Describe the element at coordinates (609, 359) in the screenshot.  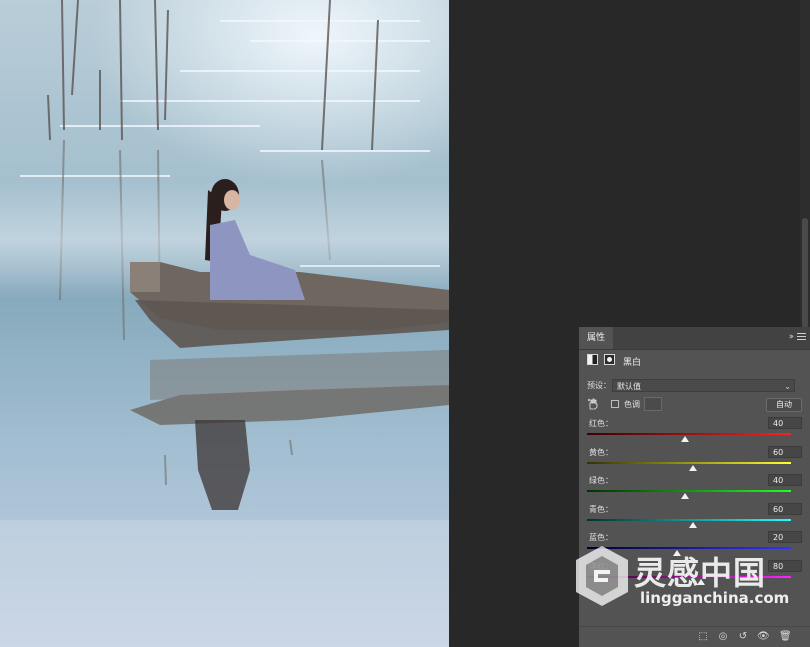
I see `layer-mask-icon` at that location.